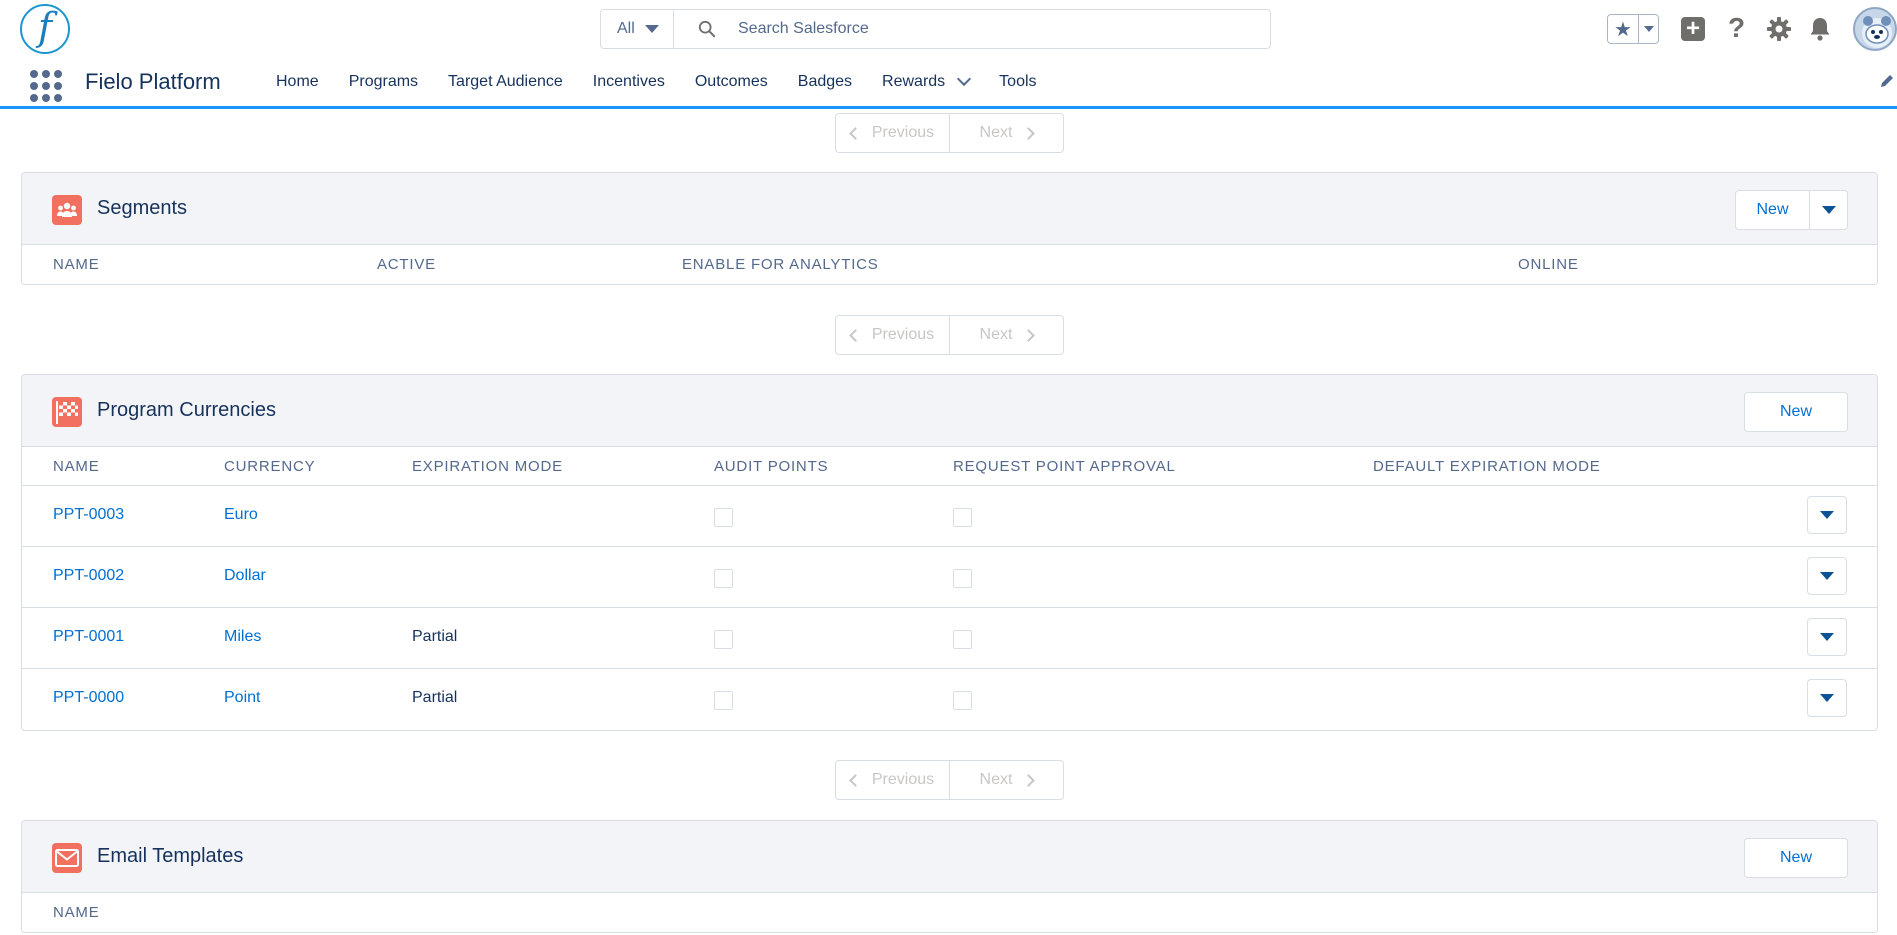  What do you see at coordinates (45, 85) in the screenshot?
I see `app-launcher-waffle-icon` at bounding box center [45, 85].